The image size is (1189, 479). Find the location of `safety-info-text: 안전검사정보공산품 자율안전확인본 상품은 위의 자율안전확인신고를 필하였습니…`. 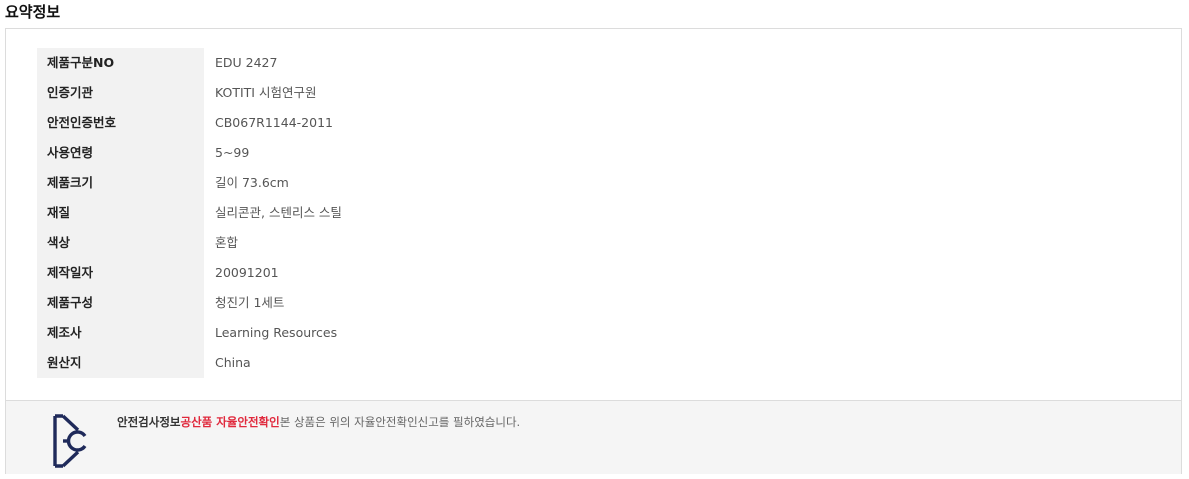

safety-info-text: 안전검사정보공산품 자율안전확인본 상품은 위의 자율안전확인신고를 필하였습니… is located at coordinates (318, 422).